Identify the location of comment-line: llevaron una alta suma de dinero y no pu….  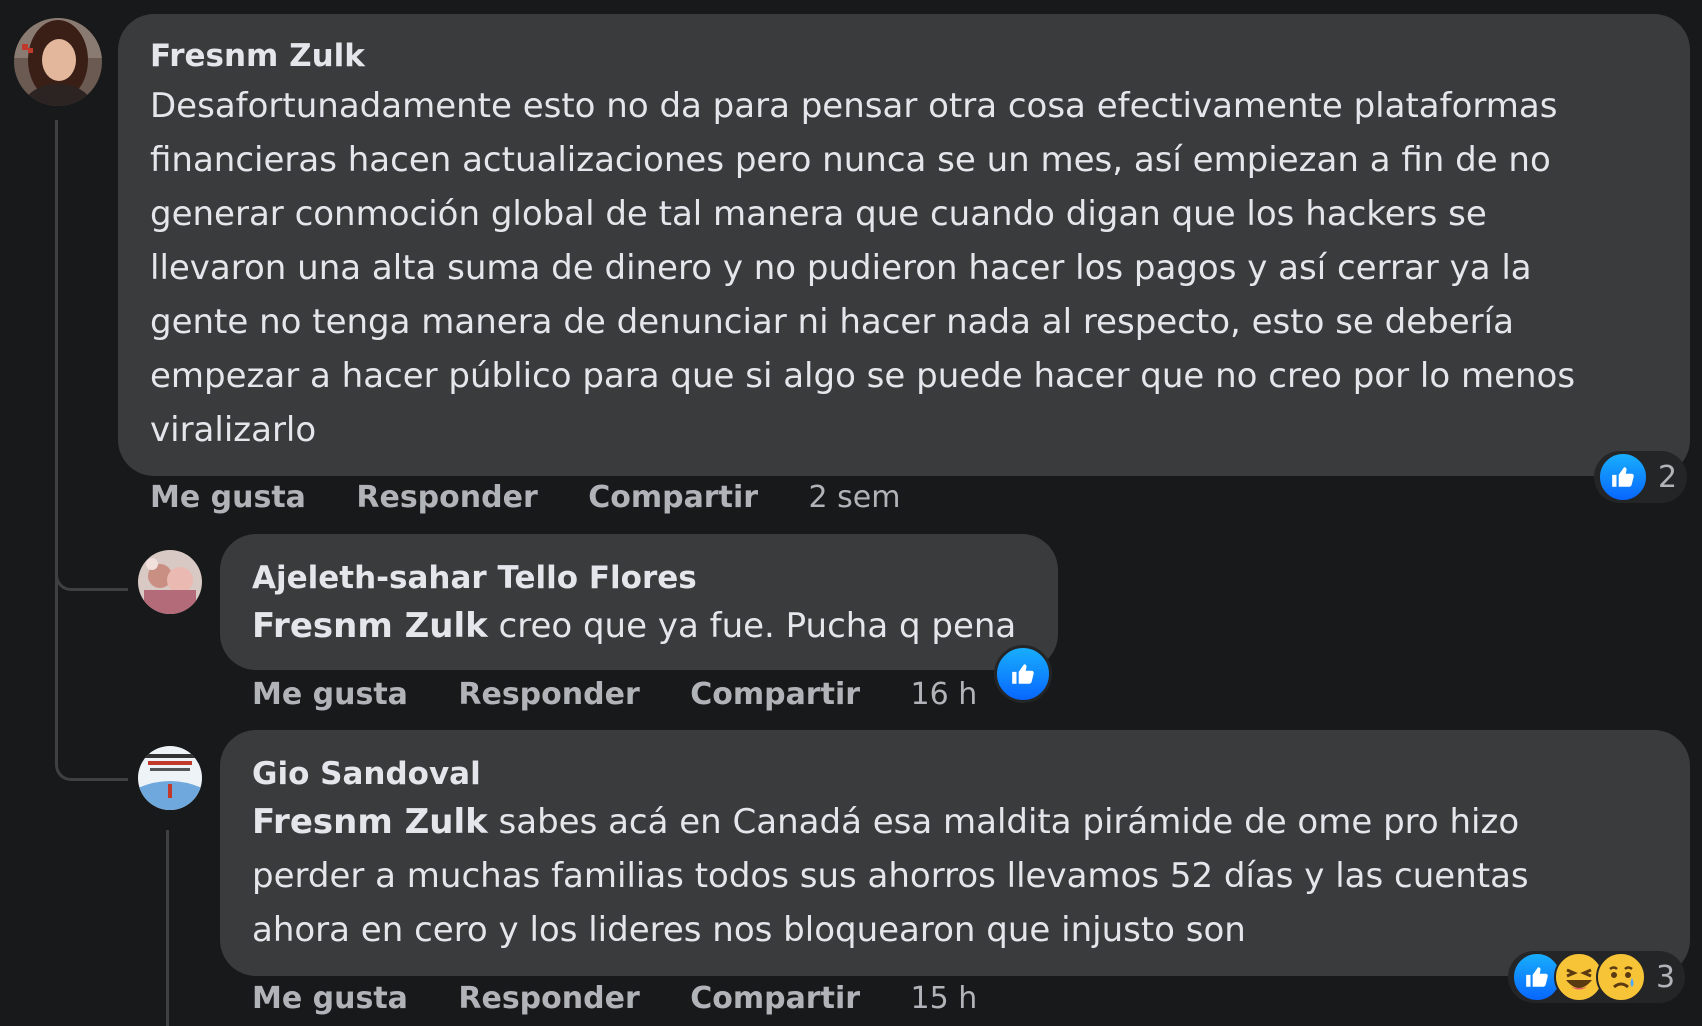
(841, 268).